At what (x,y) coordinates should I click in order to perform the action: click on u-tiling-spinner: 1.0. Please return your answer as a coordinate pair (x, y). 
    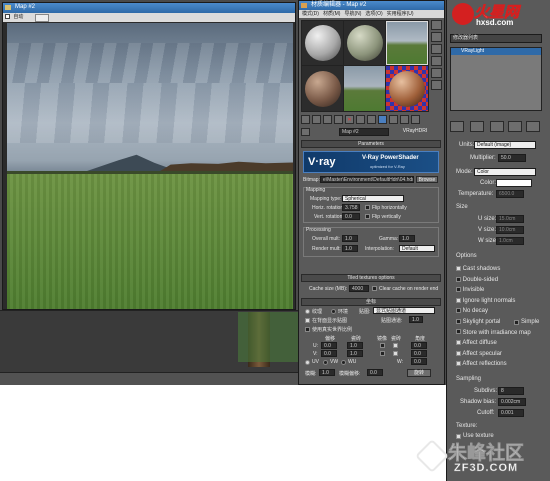
    Looking at the image, I should click on (355, 345).